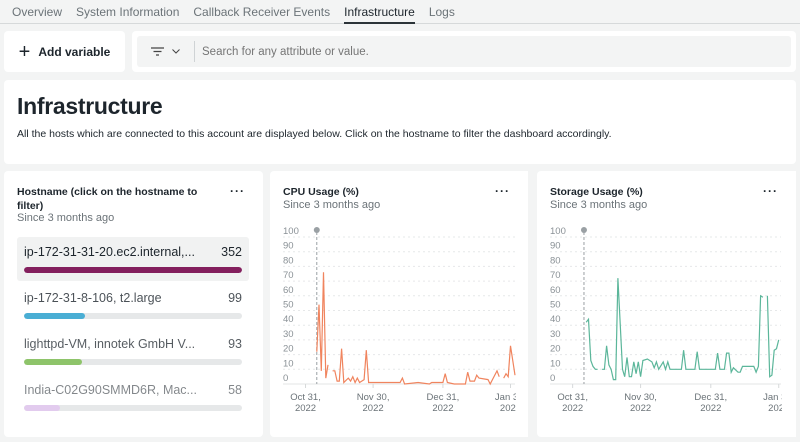  Describe the element at coordinates (235, 344) in the screenshot. I see `host-count: 93` at that location.